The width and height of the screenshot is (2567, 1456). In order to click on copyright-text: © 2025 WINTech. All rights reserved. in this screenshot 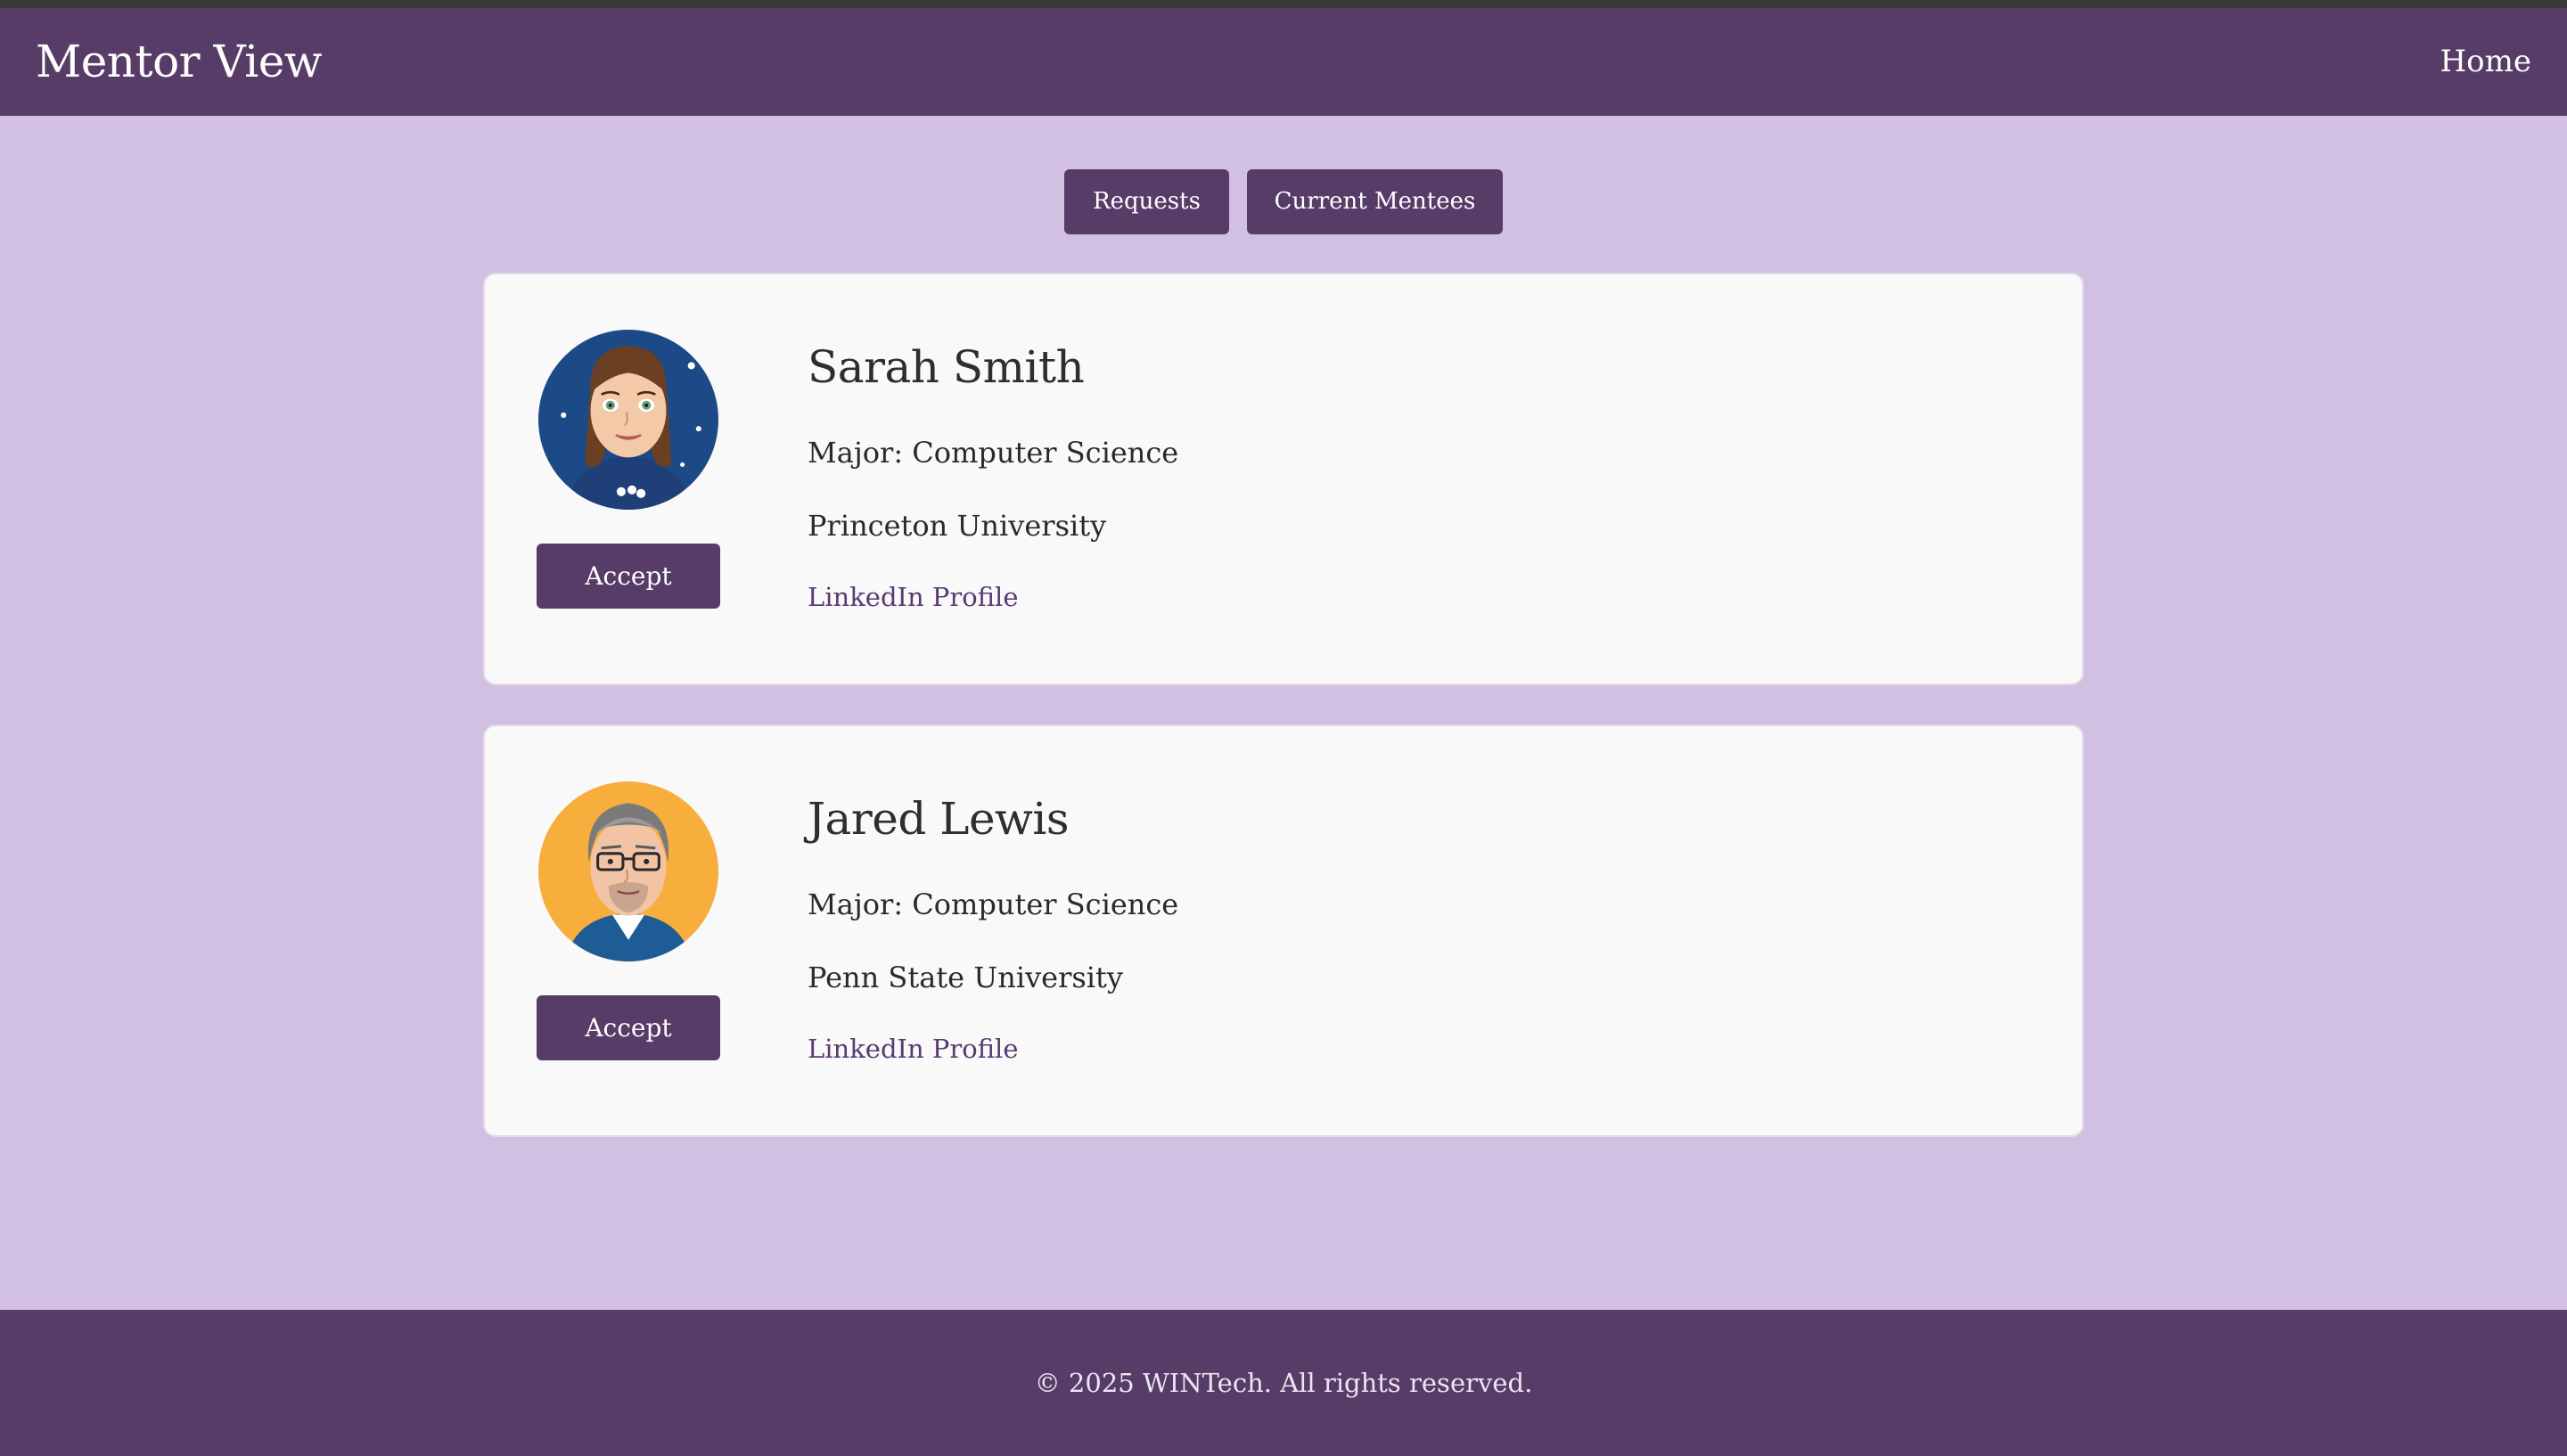, I will do `click(1283, 1383)`.